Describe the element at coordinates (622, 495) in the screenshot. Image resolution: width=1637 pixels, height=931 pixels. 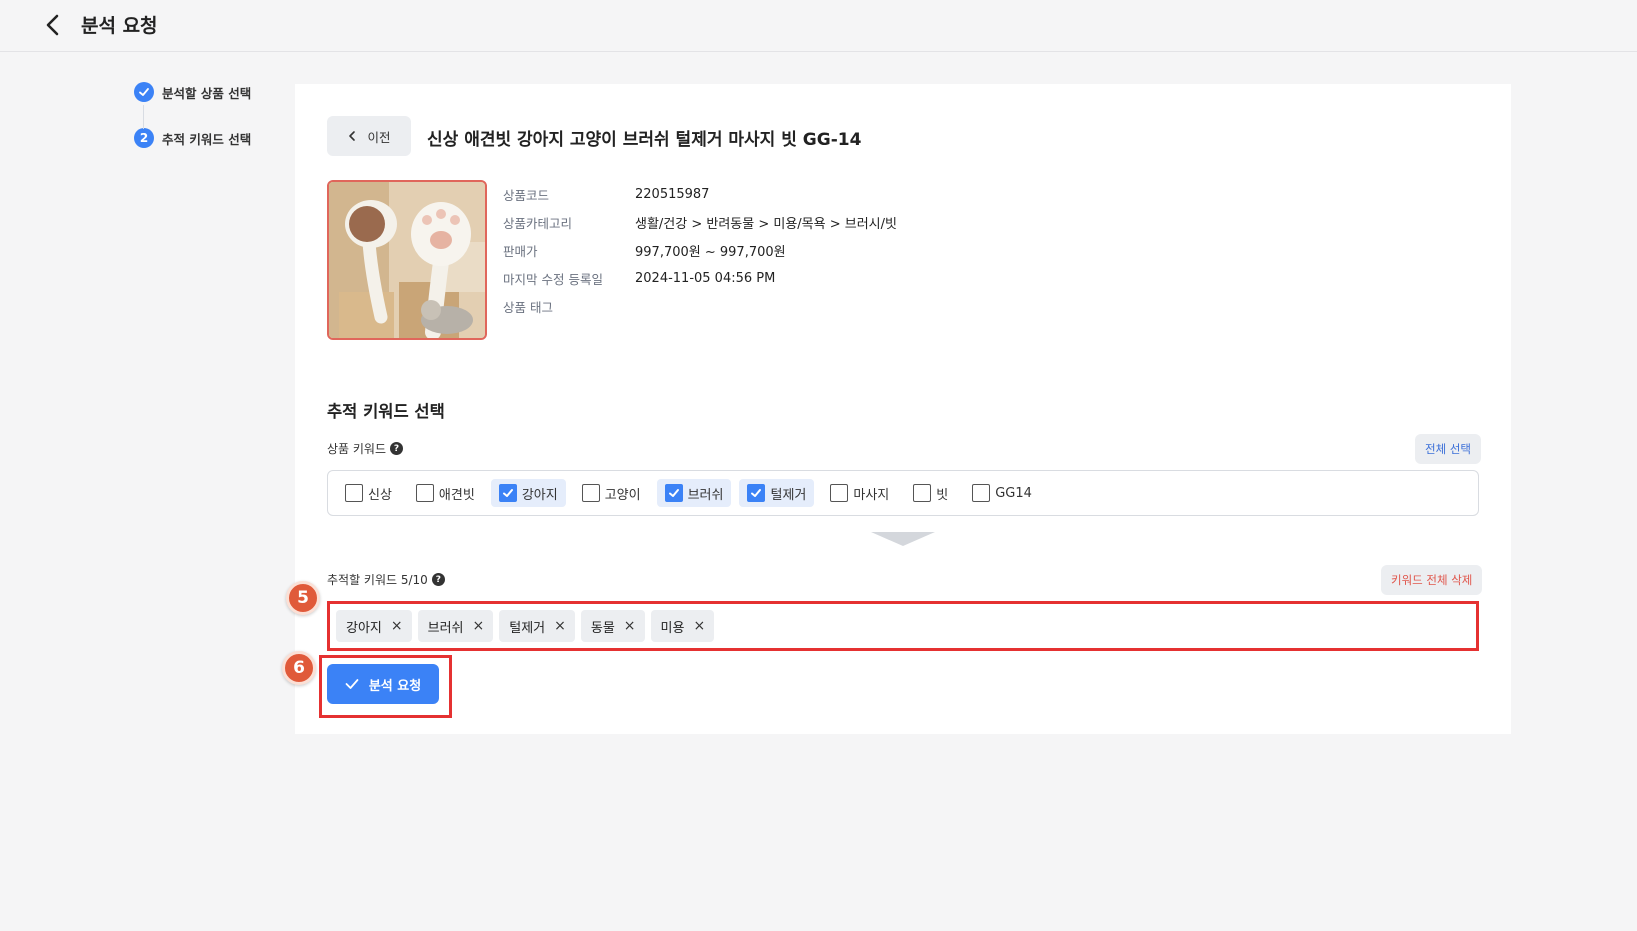
I see `keyword-label: 고양이` at that location.